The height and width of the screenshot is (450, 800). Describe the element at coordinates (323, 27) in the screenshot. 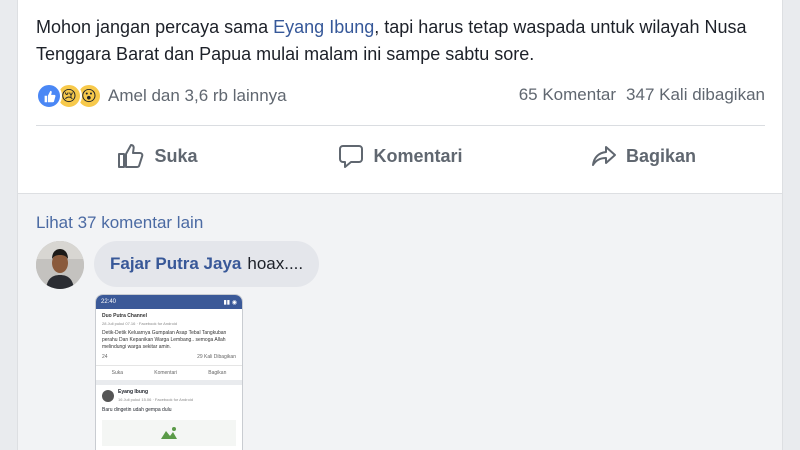

I see `mention-link: Eyang Ibung` at that location.